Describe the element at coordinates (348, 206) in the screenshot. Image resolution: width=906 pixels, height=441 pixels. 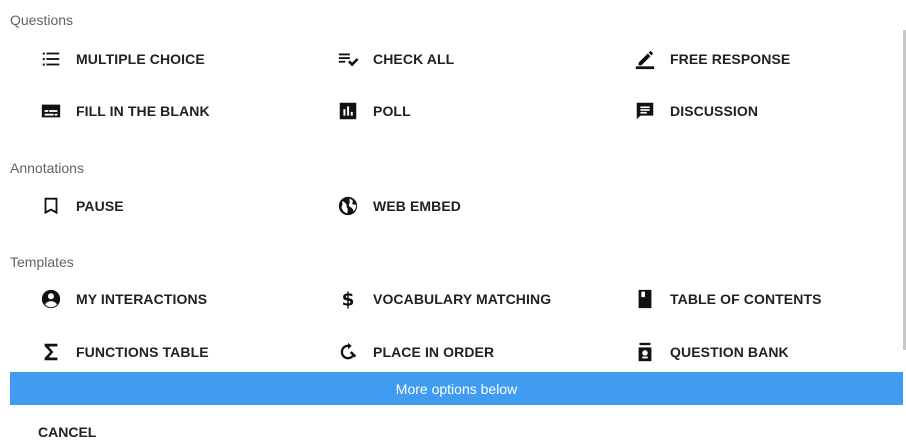
I see `globe-icon` at that location.